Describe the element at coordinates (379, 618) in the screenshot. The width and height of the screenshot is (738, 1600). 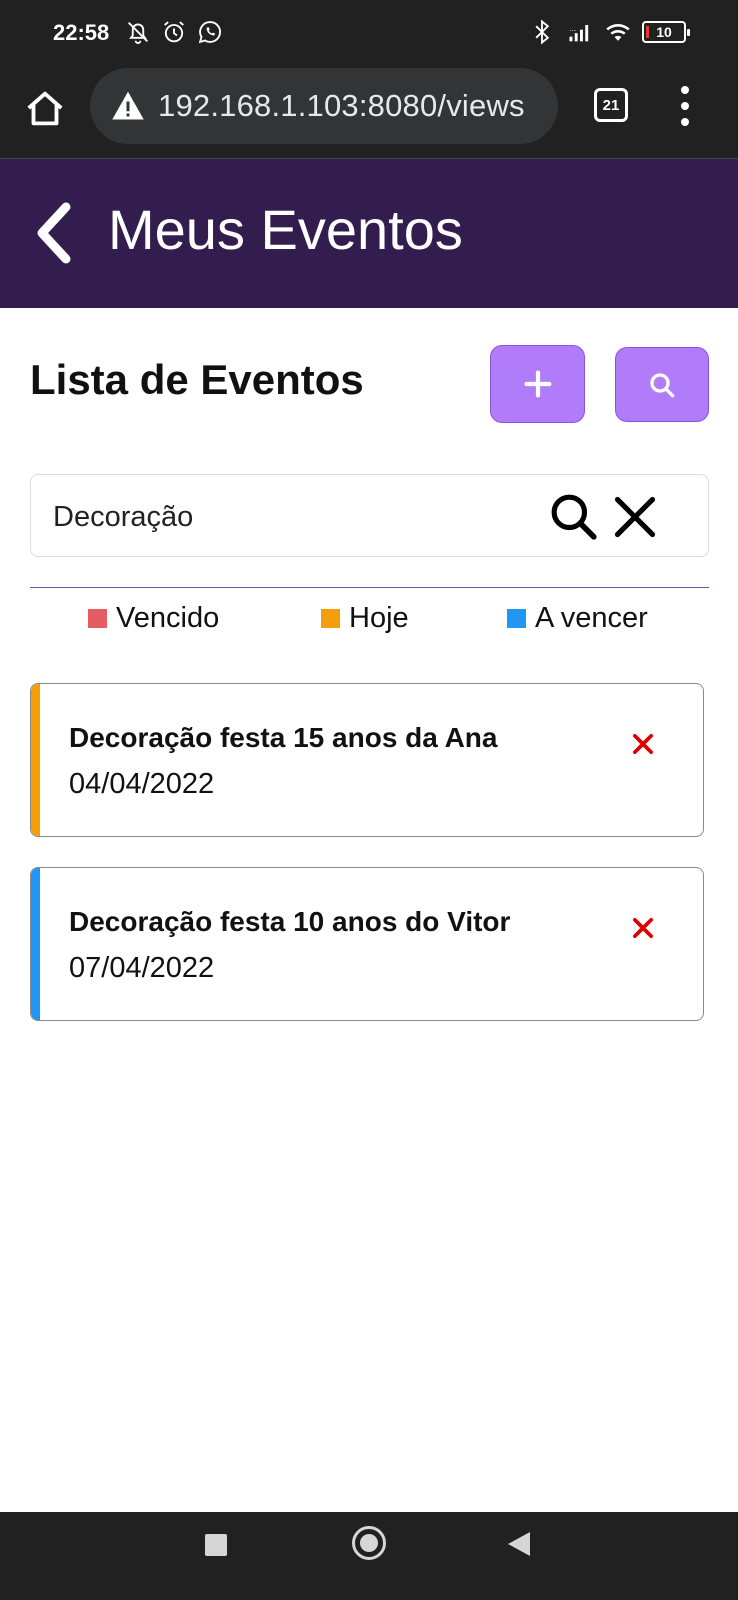
I see `legend-label: Hoje` at that location.